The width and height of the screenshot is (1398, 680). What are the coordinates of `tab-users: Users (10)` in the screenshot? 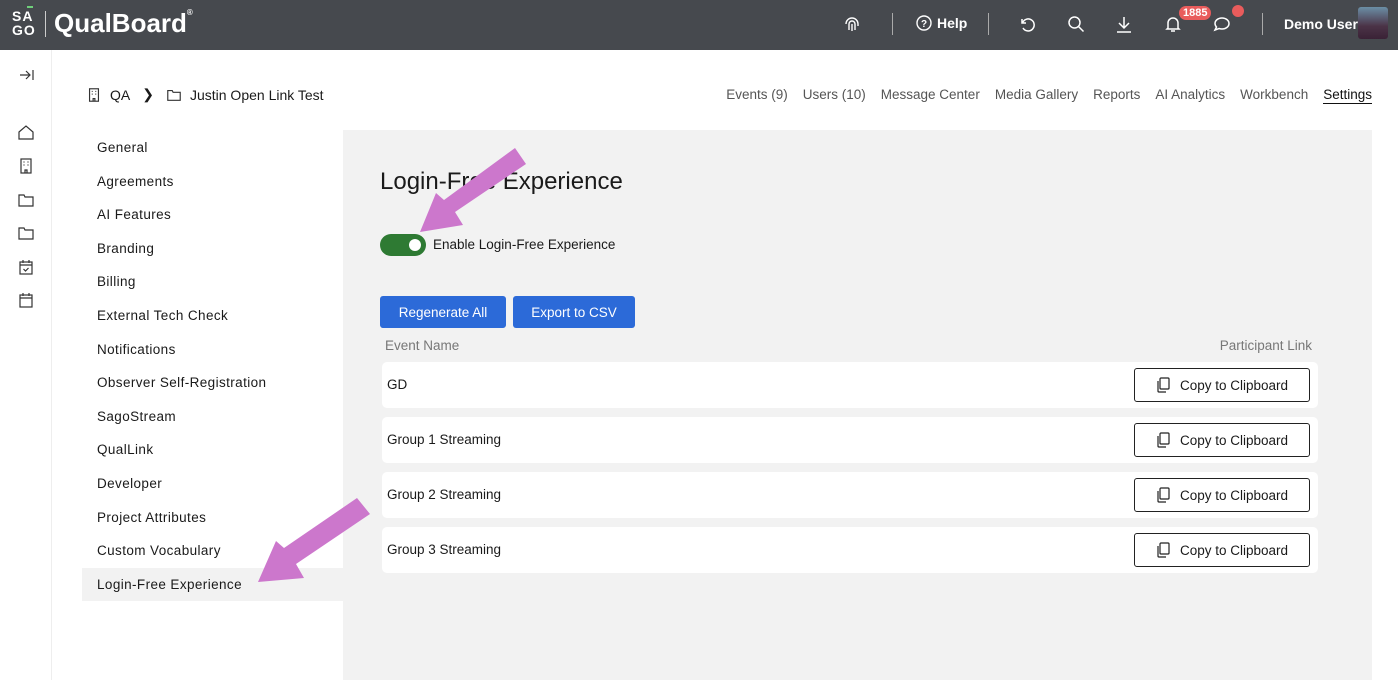 It's located at (834, 95).